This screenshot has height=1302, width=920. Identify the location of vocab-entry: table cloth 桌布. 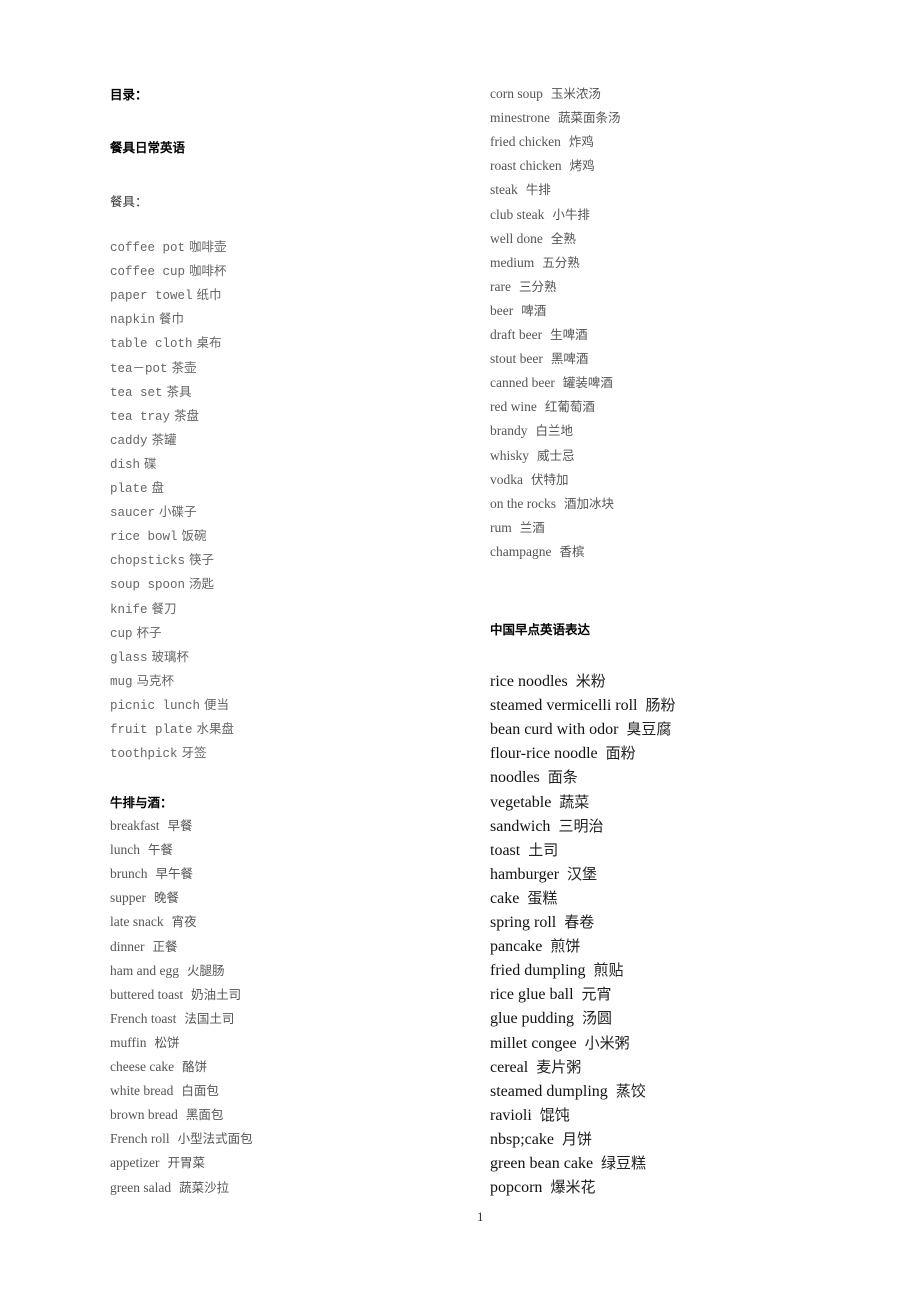
(166, 341).